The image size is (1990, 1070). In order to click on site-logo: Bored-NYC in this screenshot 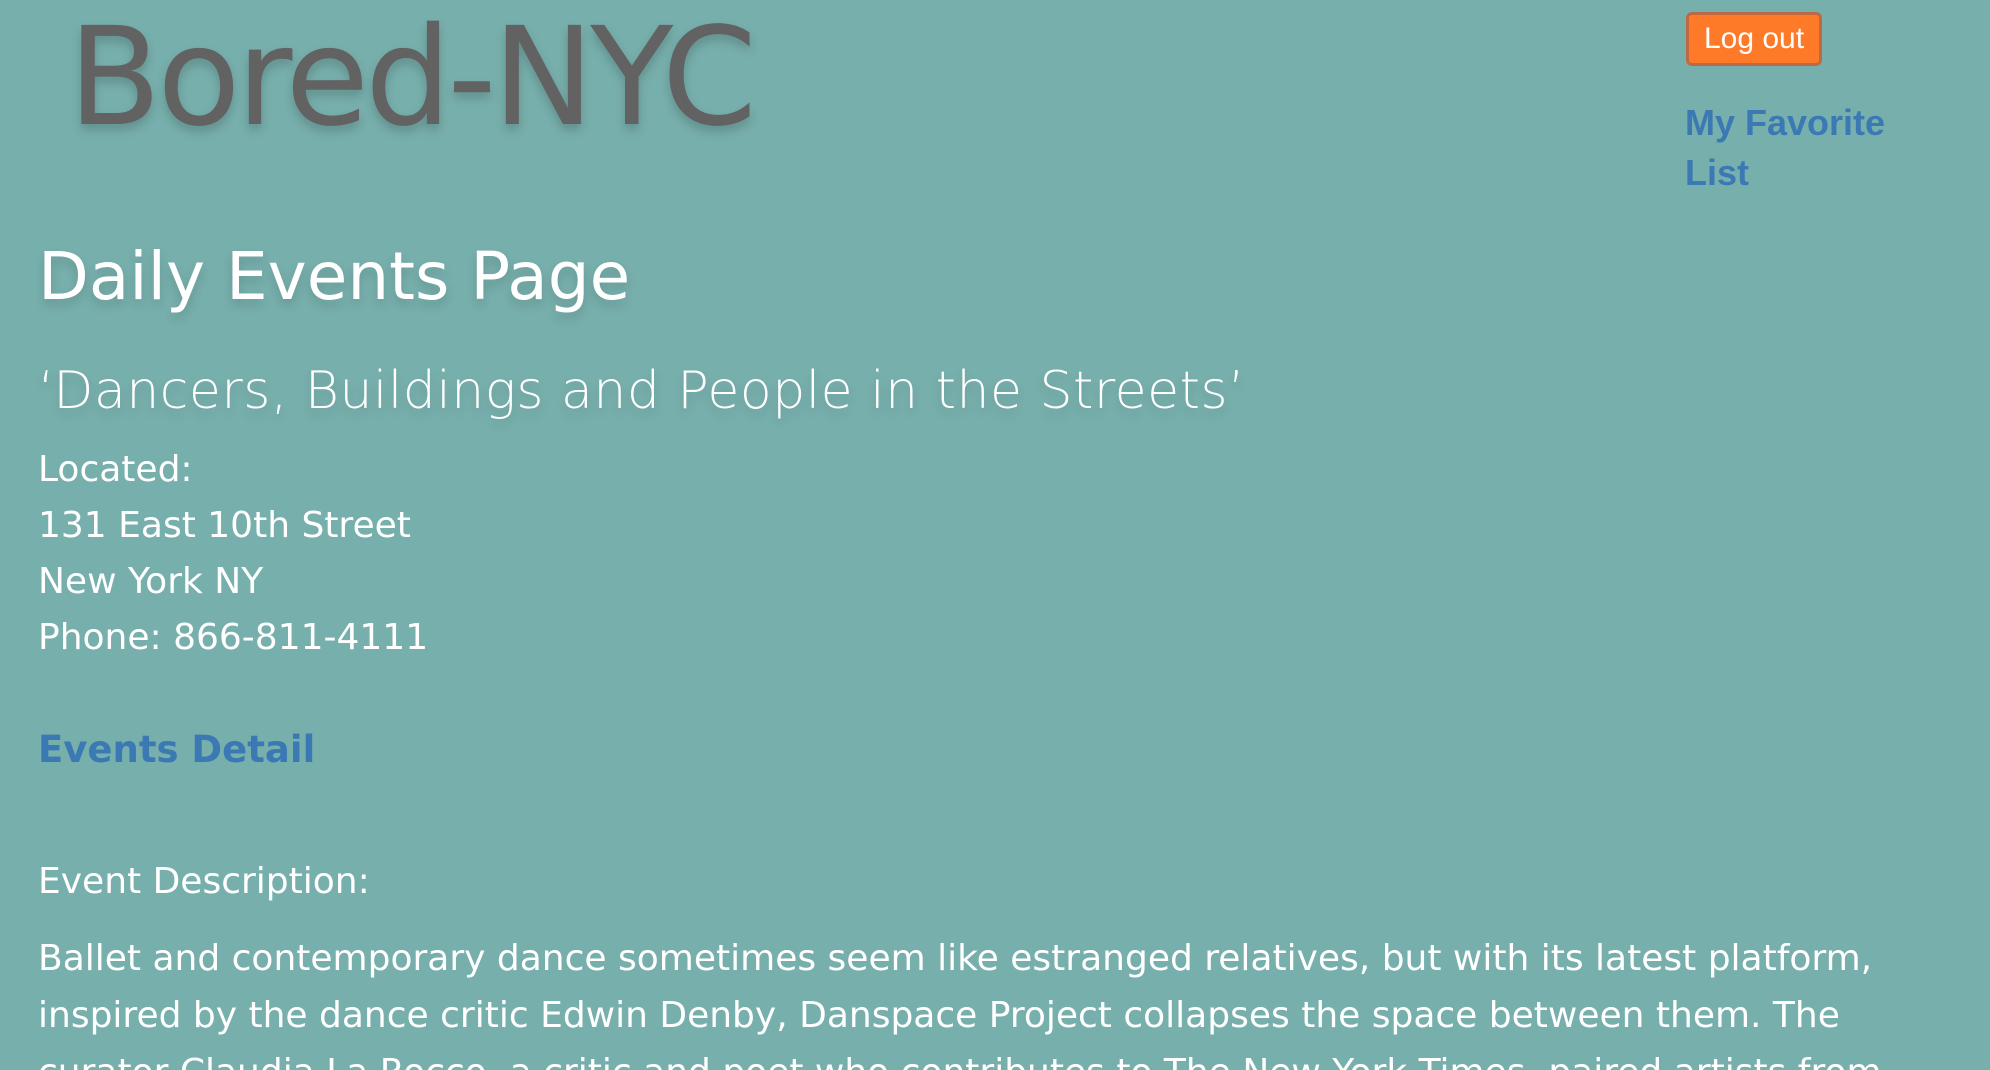, I will do `click(412, 78)`.